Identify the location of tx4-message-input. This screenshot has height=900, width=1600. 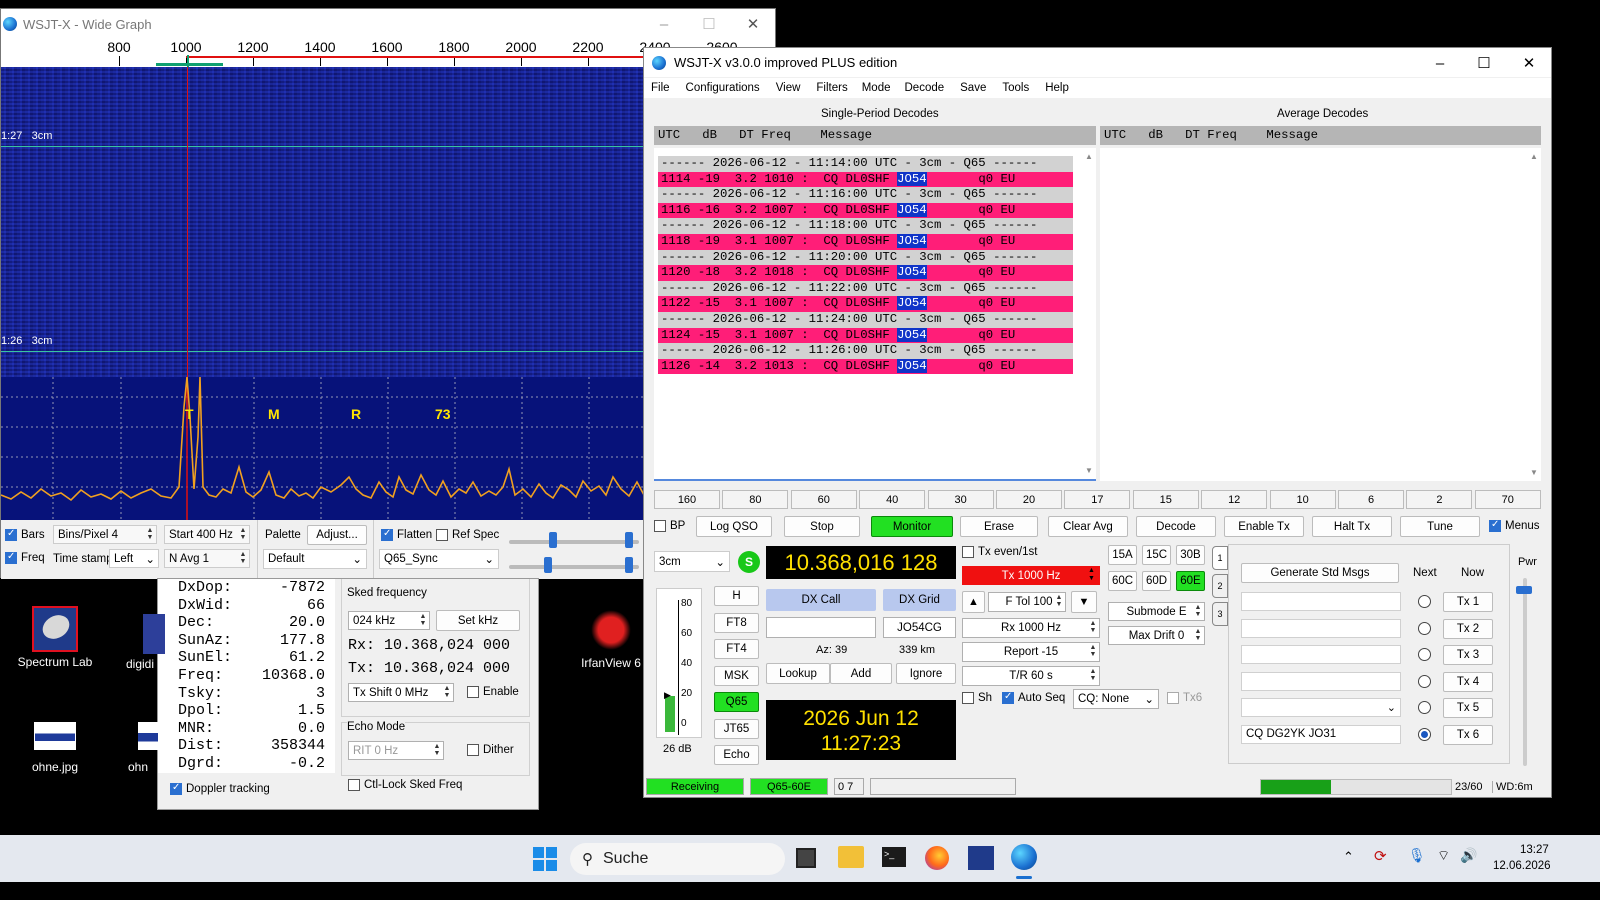
(1321, 681).